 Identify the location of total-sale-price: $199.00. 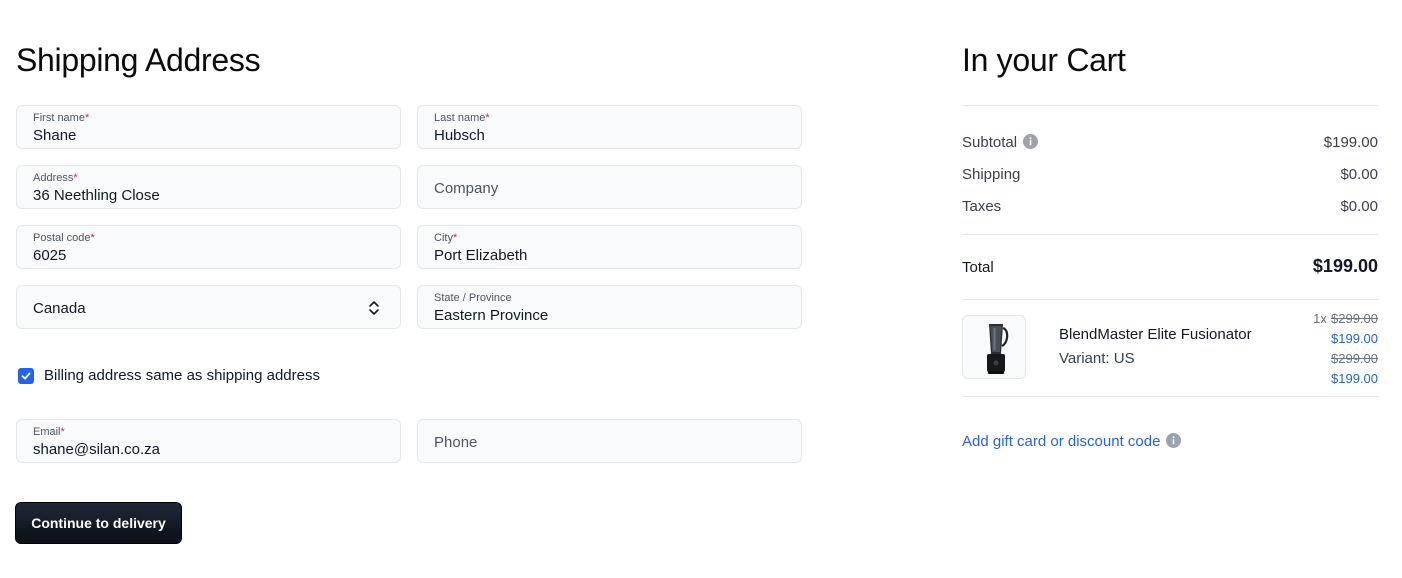
(1354, 378).